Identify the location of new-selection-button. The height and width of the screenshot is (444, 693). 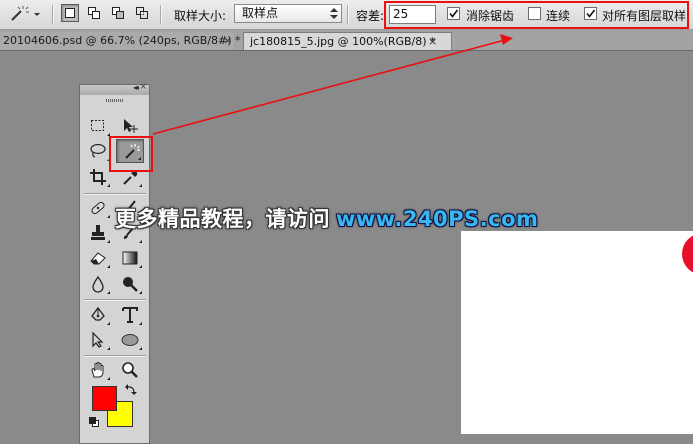
(70, 13).